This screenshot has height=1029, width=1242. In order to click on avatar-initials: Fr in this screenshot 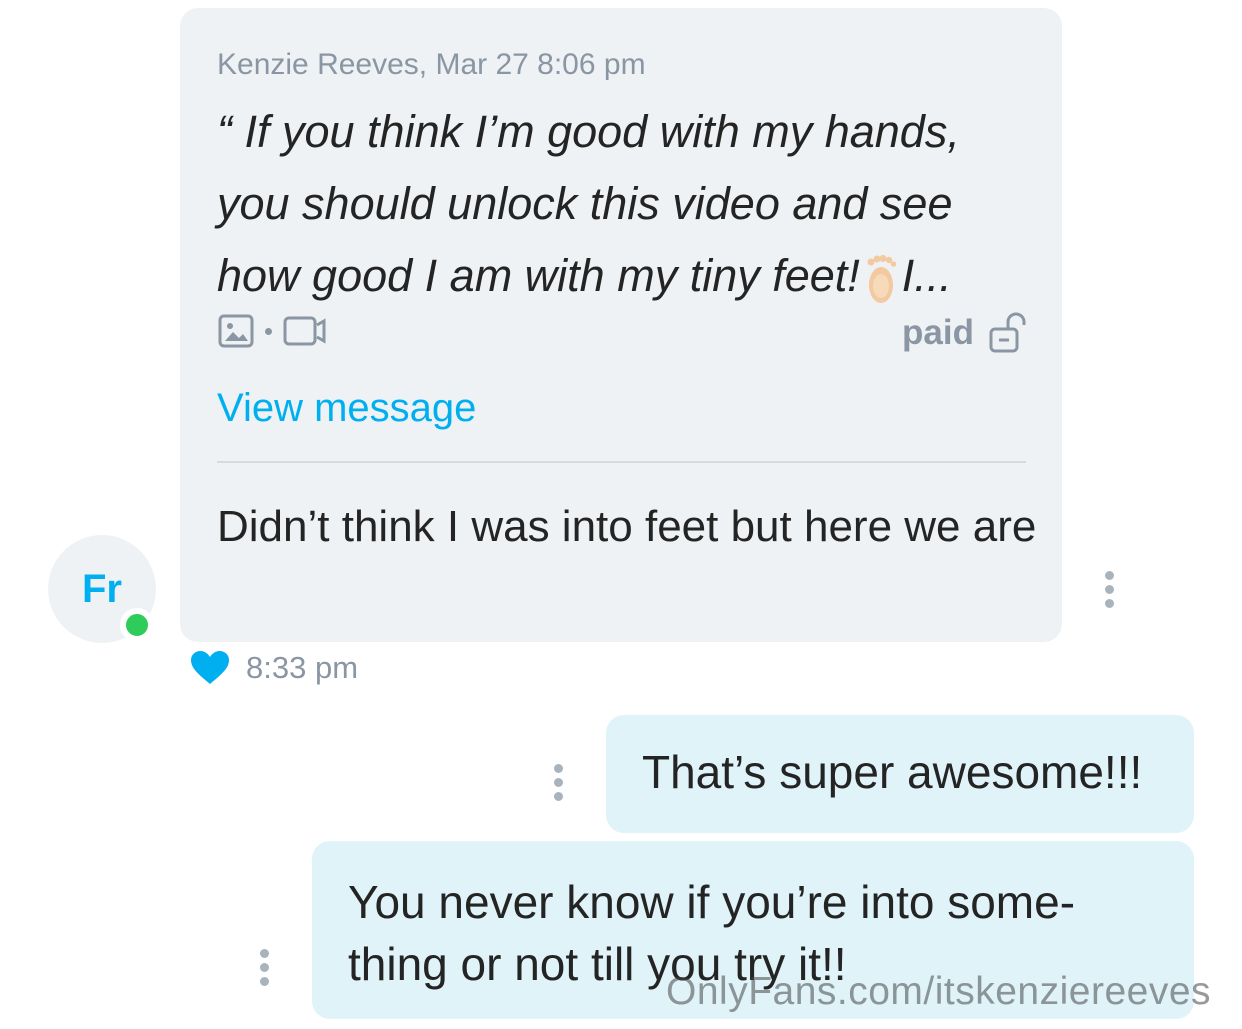, I will do `click(102, 588)`.